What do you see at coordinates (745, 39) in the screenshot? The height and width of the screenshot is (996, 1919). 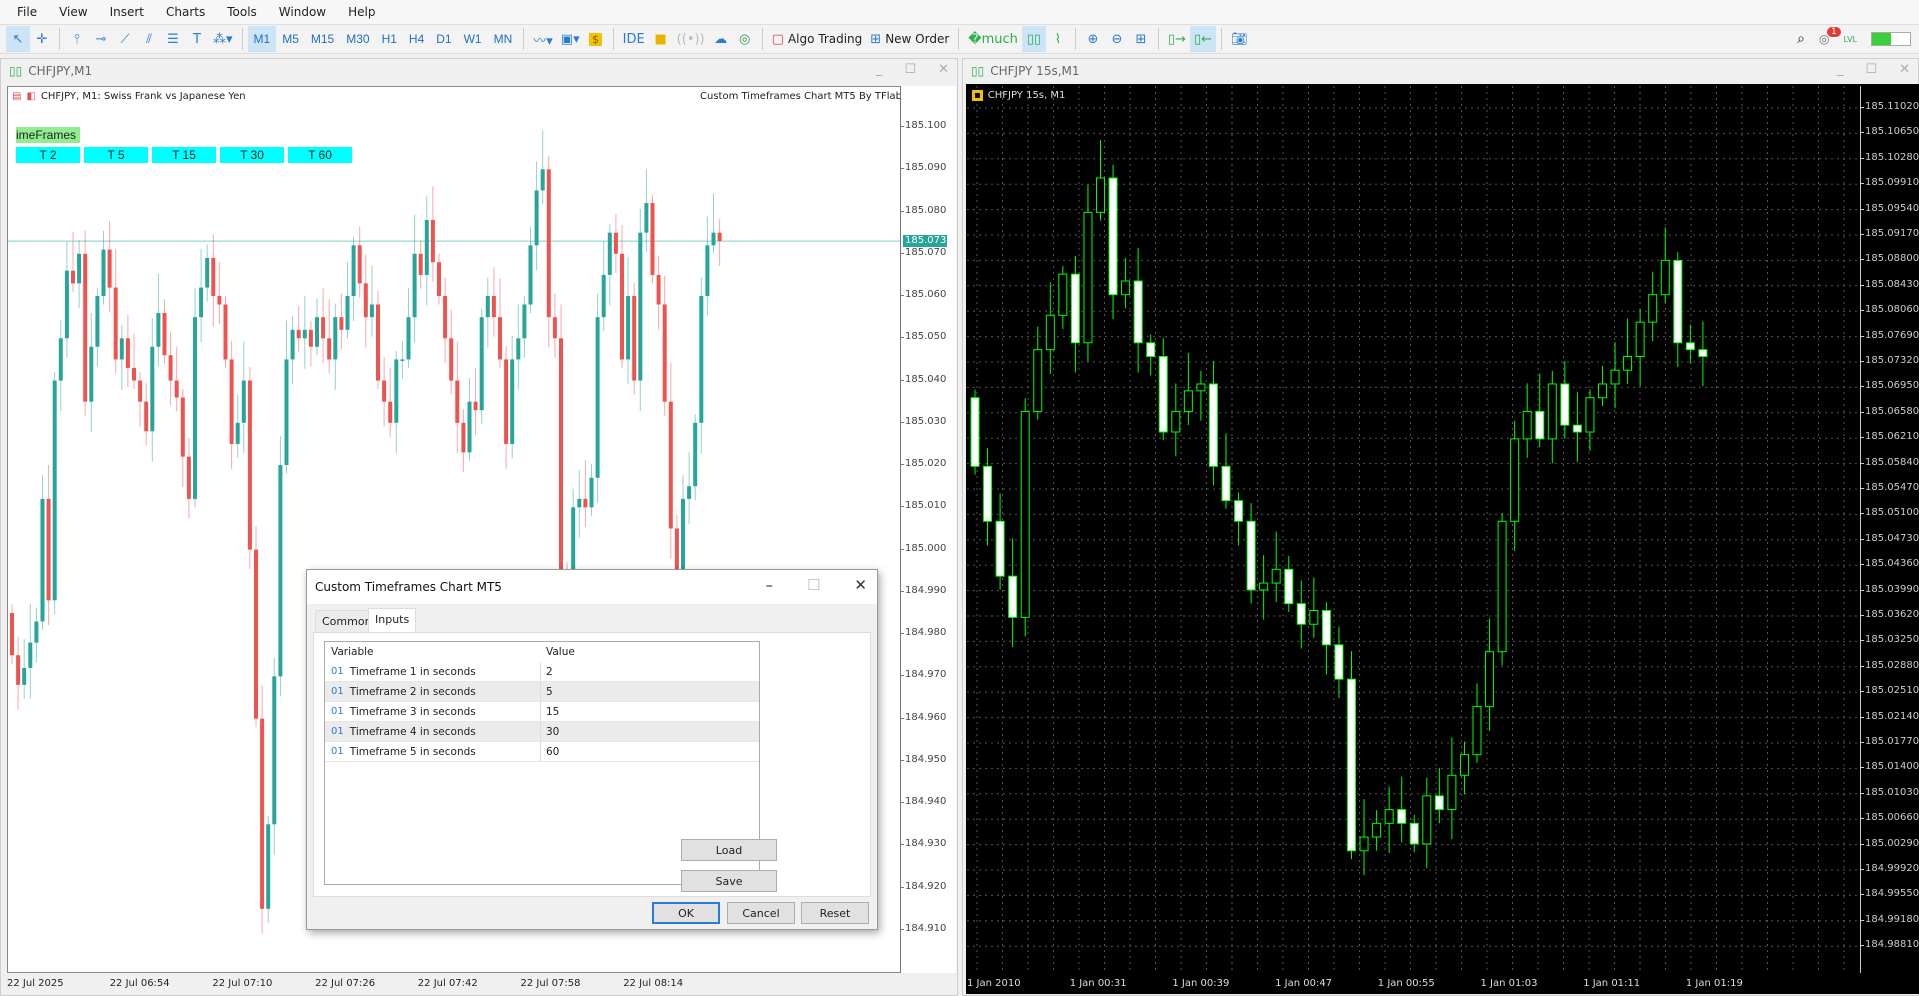 I see `vps-icon: ◎` at bounding box center [745, 39].